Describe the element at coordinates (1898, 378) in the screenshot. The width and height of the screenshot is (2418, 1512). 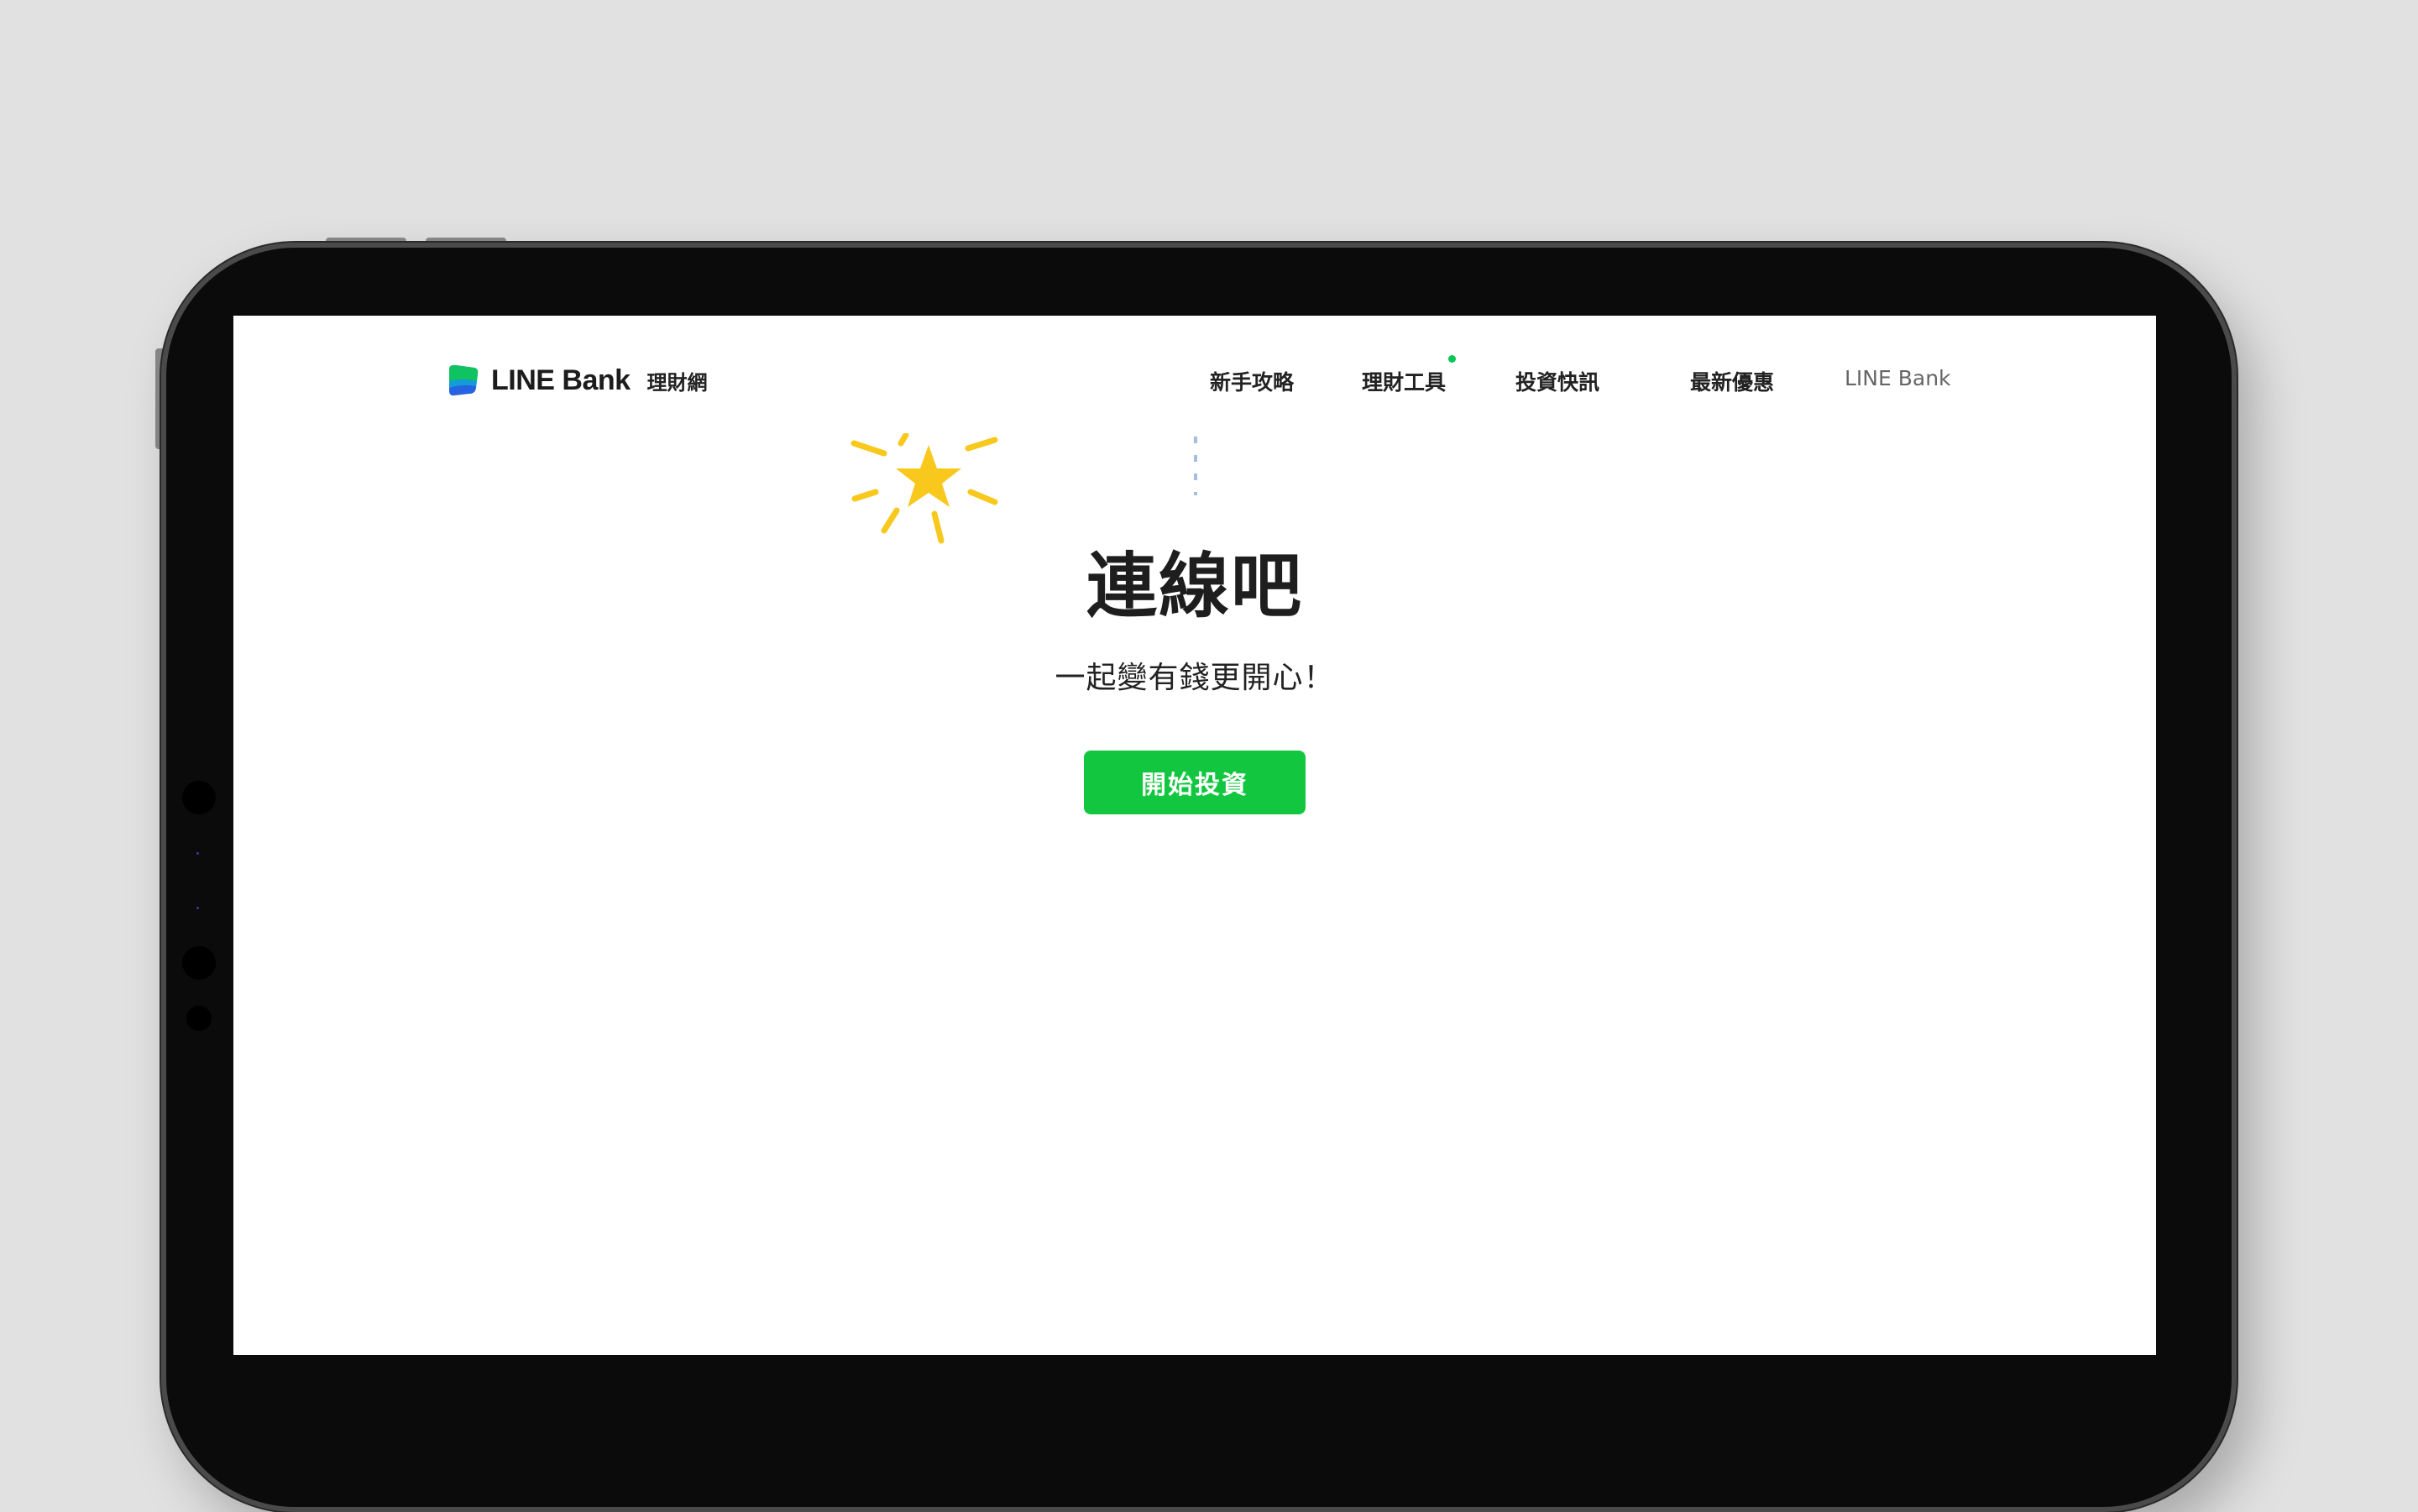
I see `nav-item-line-bank: LINE Bank` at that location.